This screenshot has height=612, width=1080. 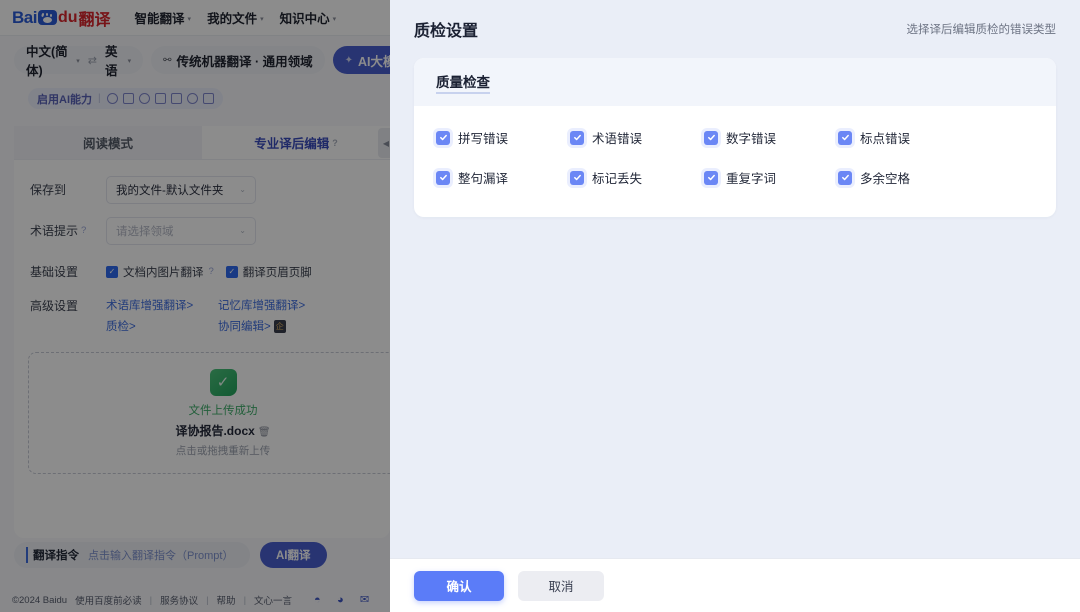 What do you see at coordinates (483, 139) in the screenshot?
I see `checkbox-label: 拼写错误` at bounding box center [483, 139].